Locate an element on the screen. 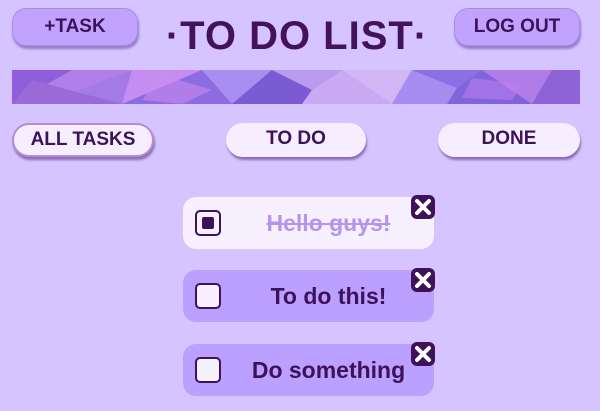  page-title: ·TO DO LIST· is located at coordinates (297, 36).